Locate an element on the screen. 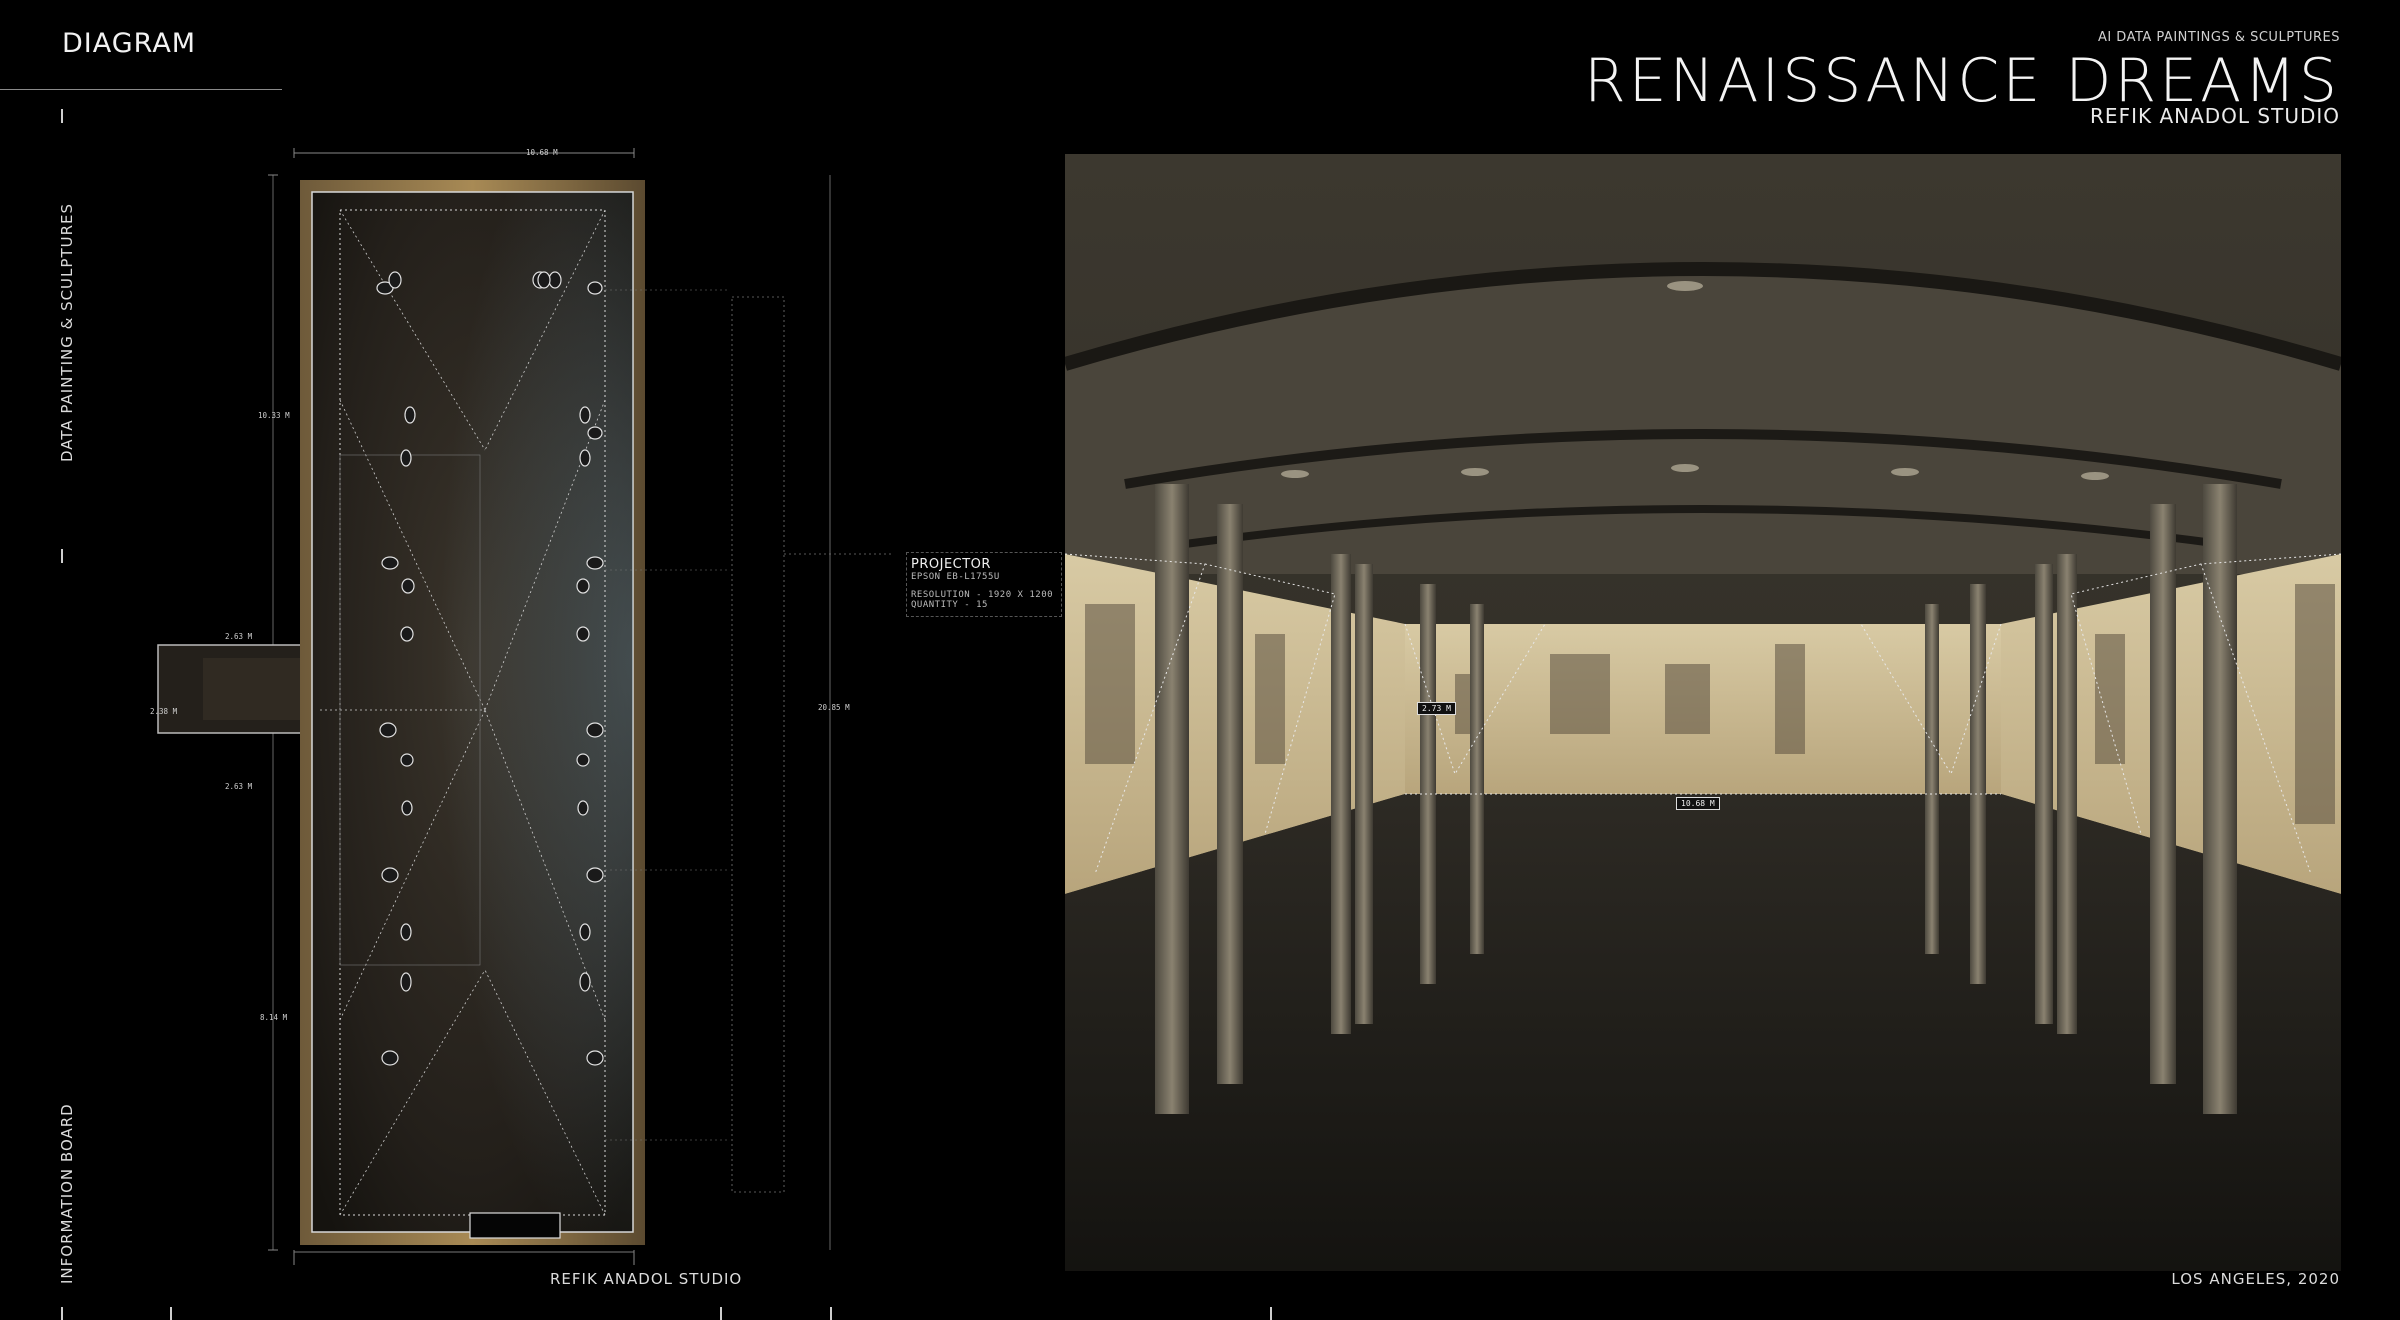  dim-annex-height: 2.38 M is located at coordinates (164, 711).